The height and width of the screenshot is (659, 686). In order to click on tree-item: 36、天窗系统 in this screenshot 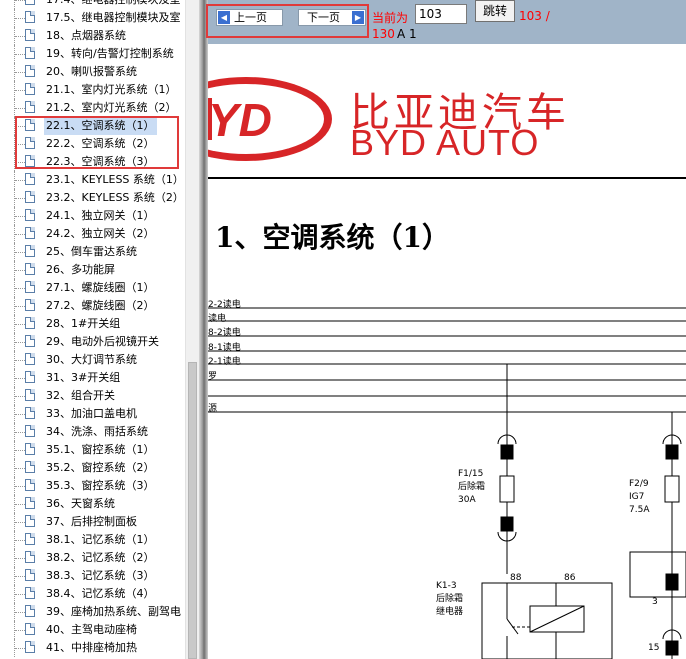, I will do `click(92, 504)`.